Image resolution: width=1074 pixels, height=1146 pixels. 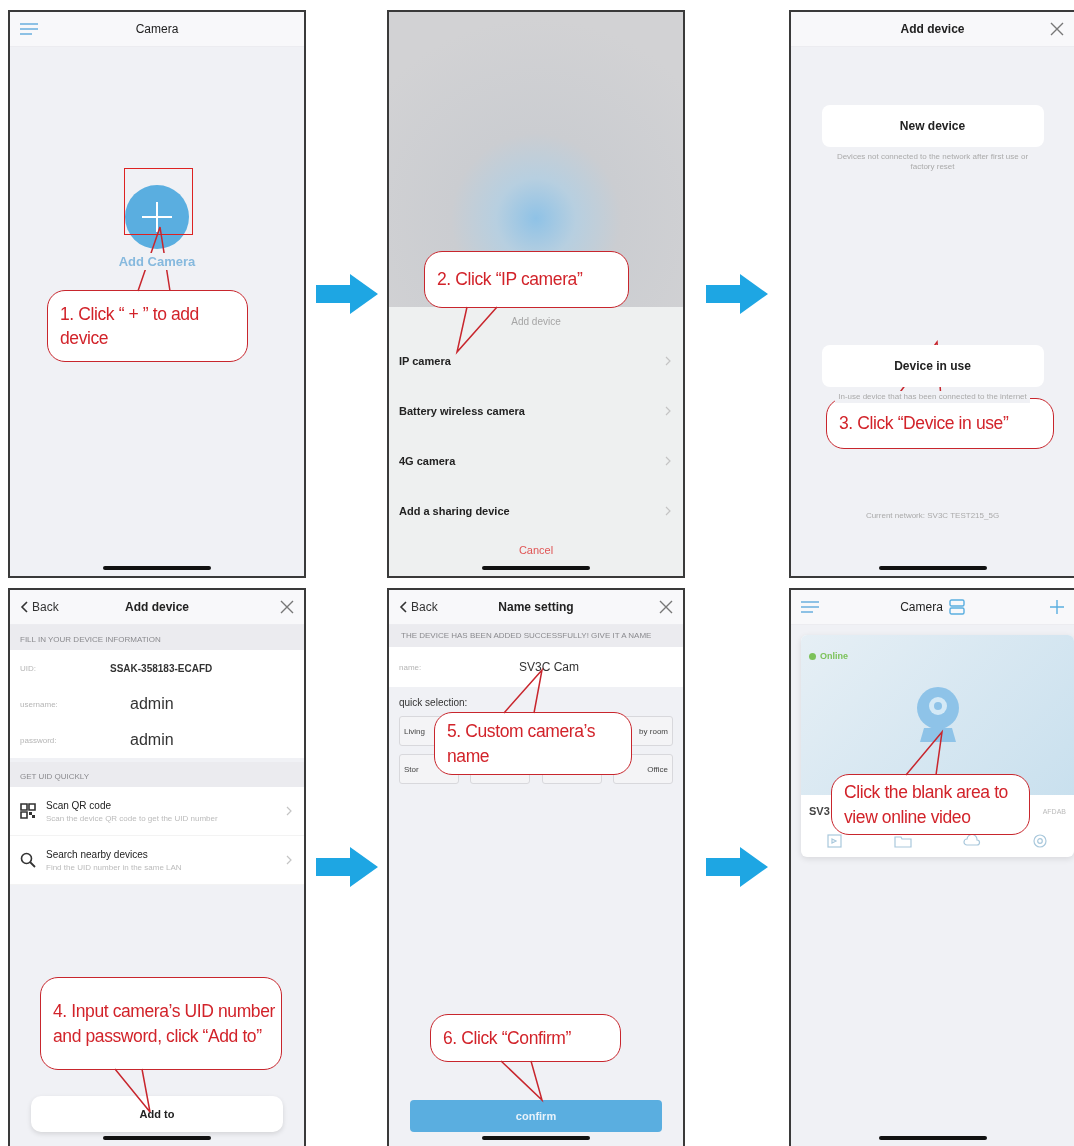 I want to click on network-label: Current network: SV3C TEST215_5G, so click(x=932, y=515).